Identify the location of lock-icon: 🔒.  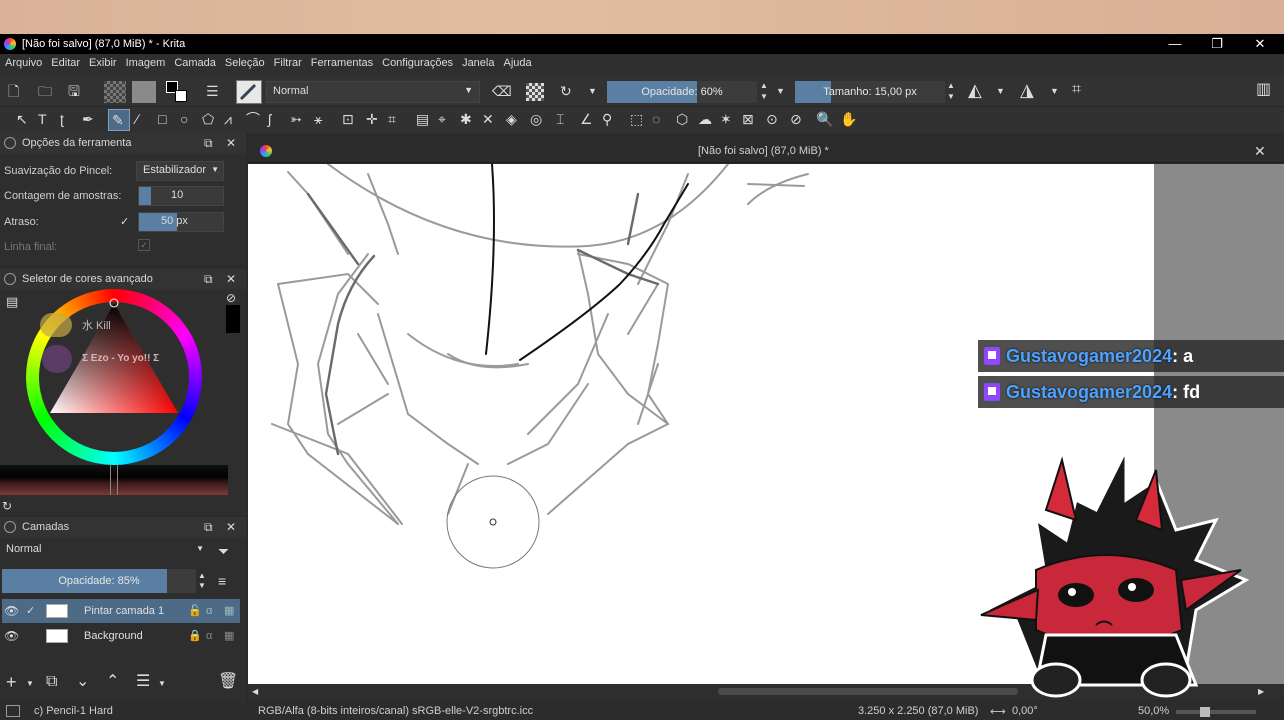
(195, 636).